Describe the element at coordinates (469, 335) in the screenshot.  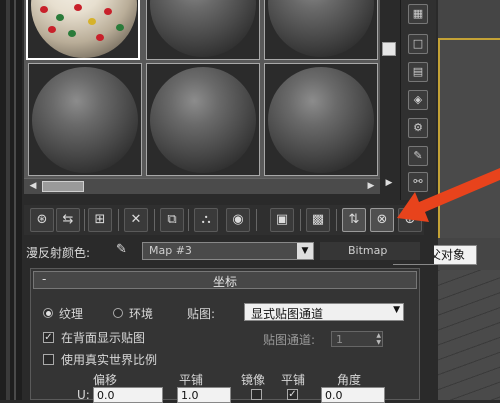
I see `viewport-grid` at that location.